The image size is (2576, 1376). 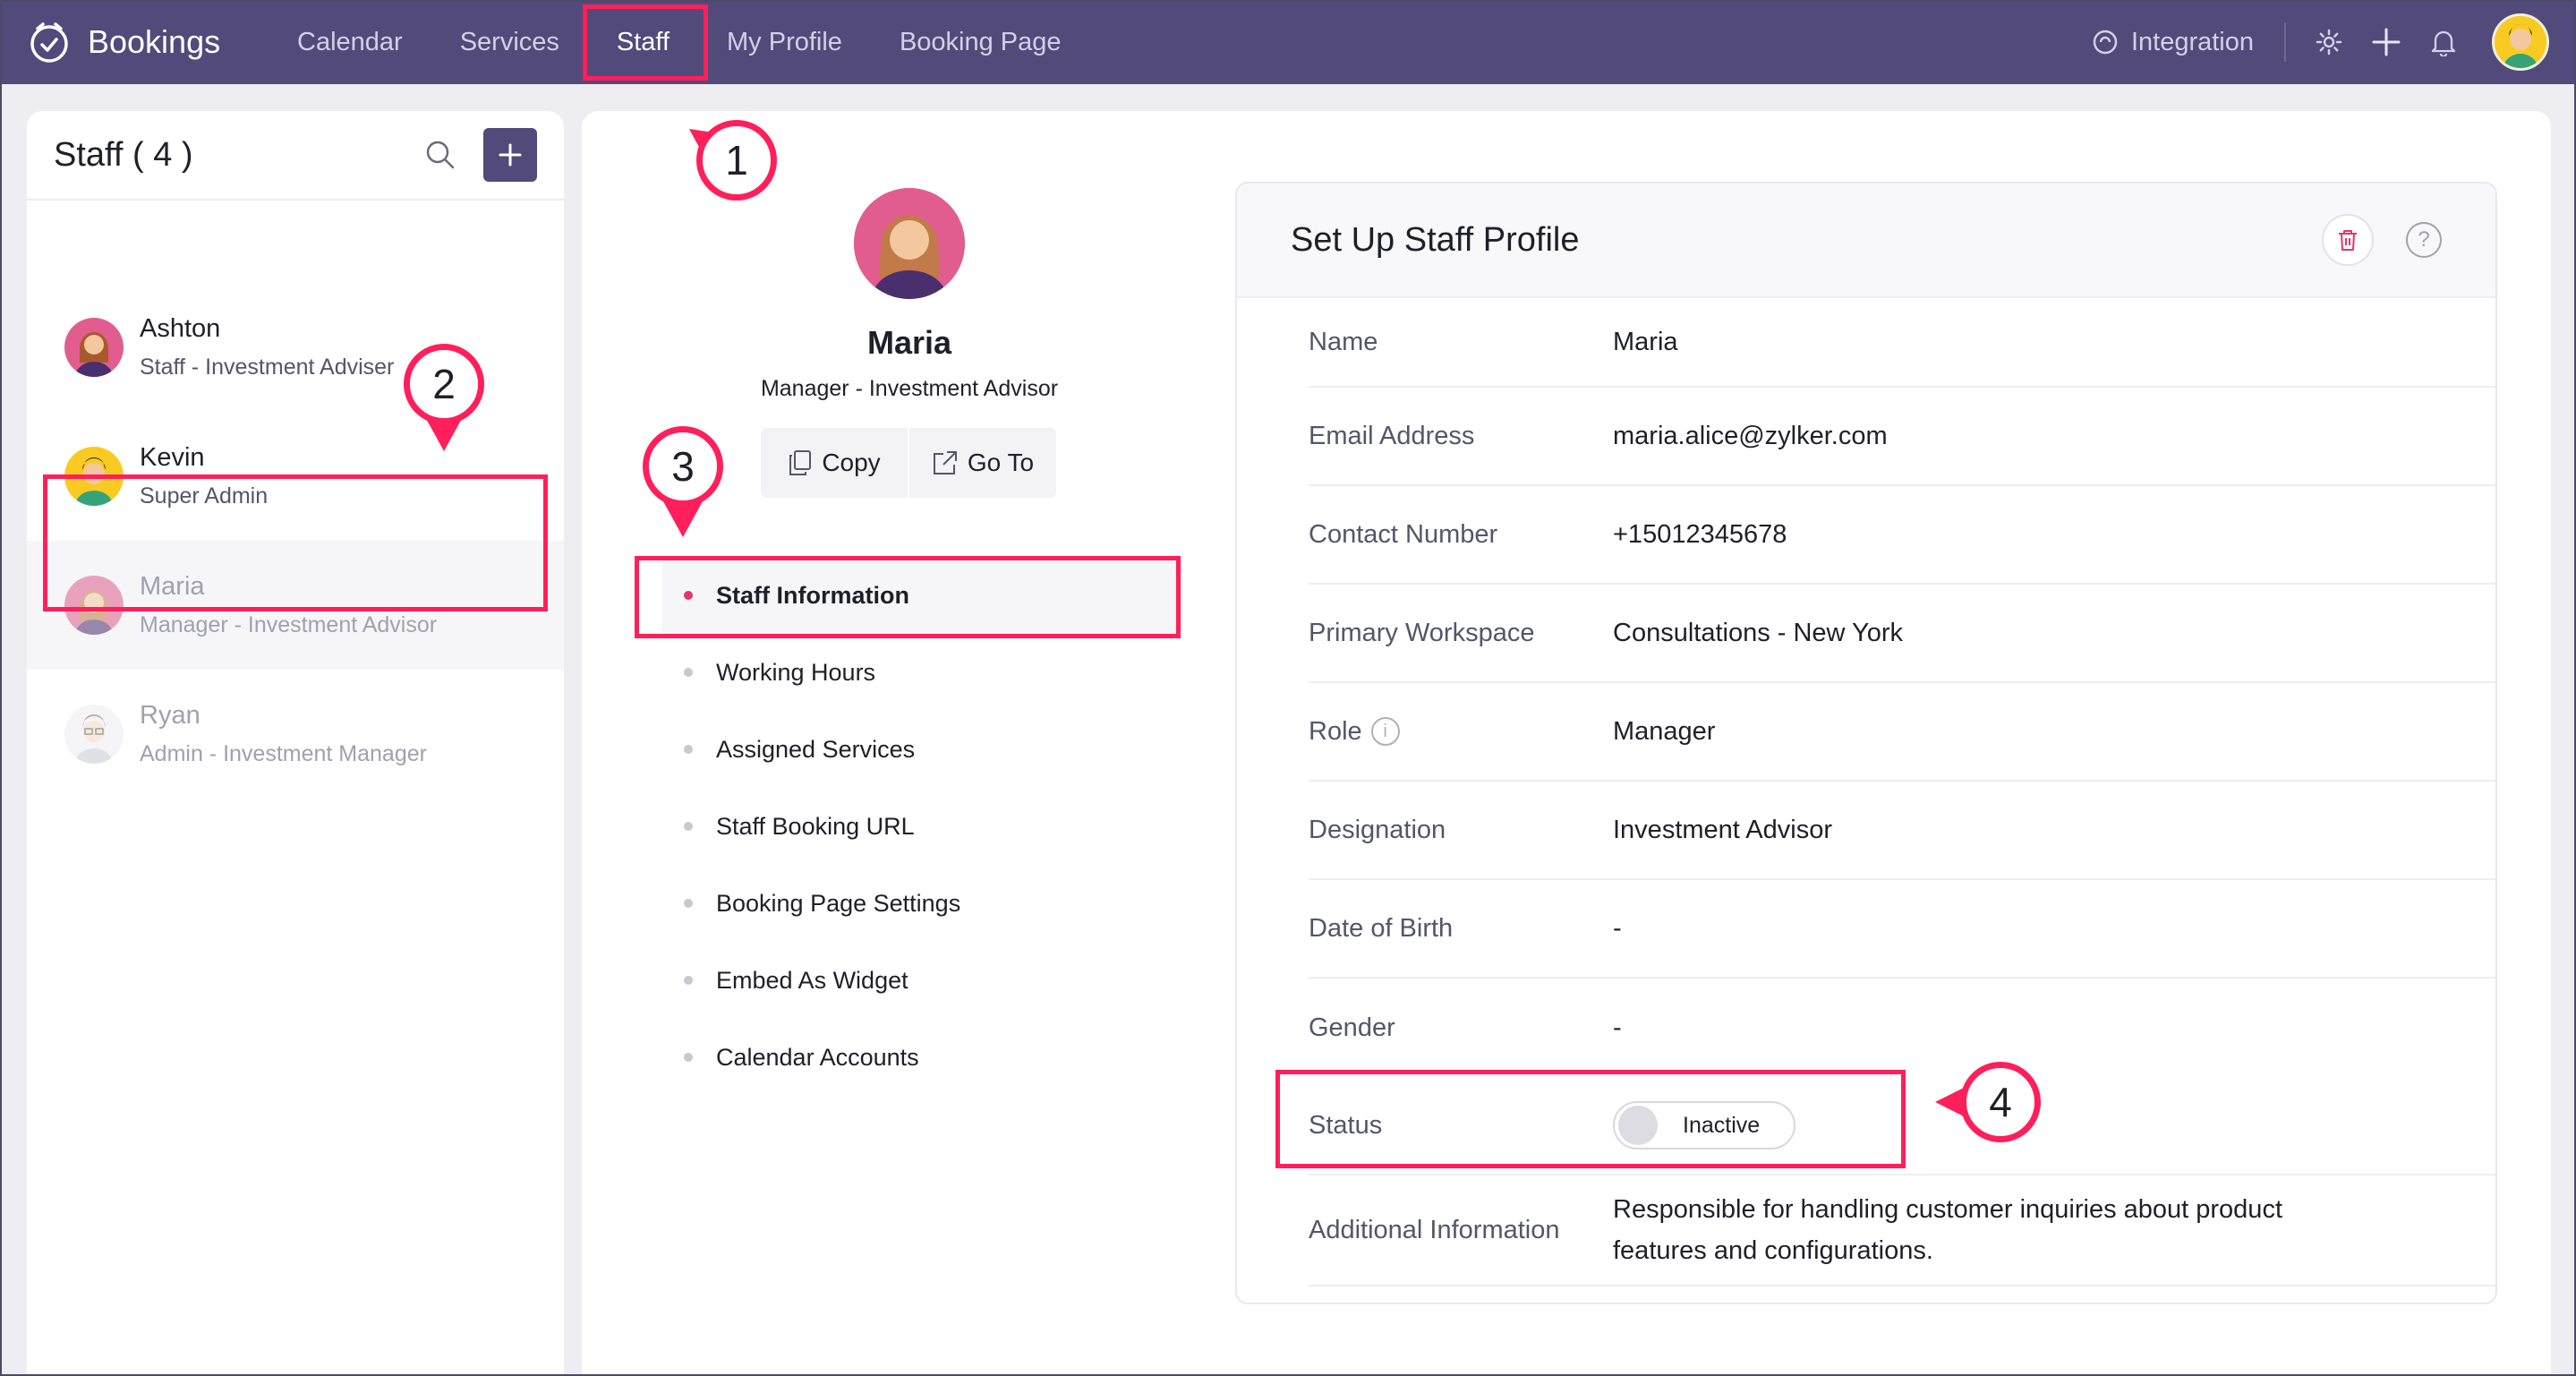 I want to click on field-label: Primary Workspace, so click(x=1461, y=634).